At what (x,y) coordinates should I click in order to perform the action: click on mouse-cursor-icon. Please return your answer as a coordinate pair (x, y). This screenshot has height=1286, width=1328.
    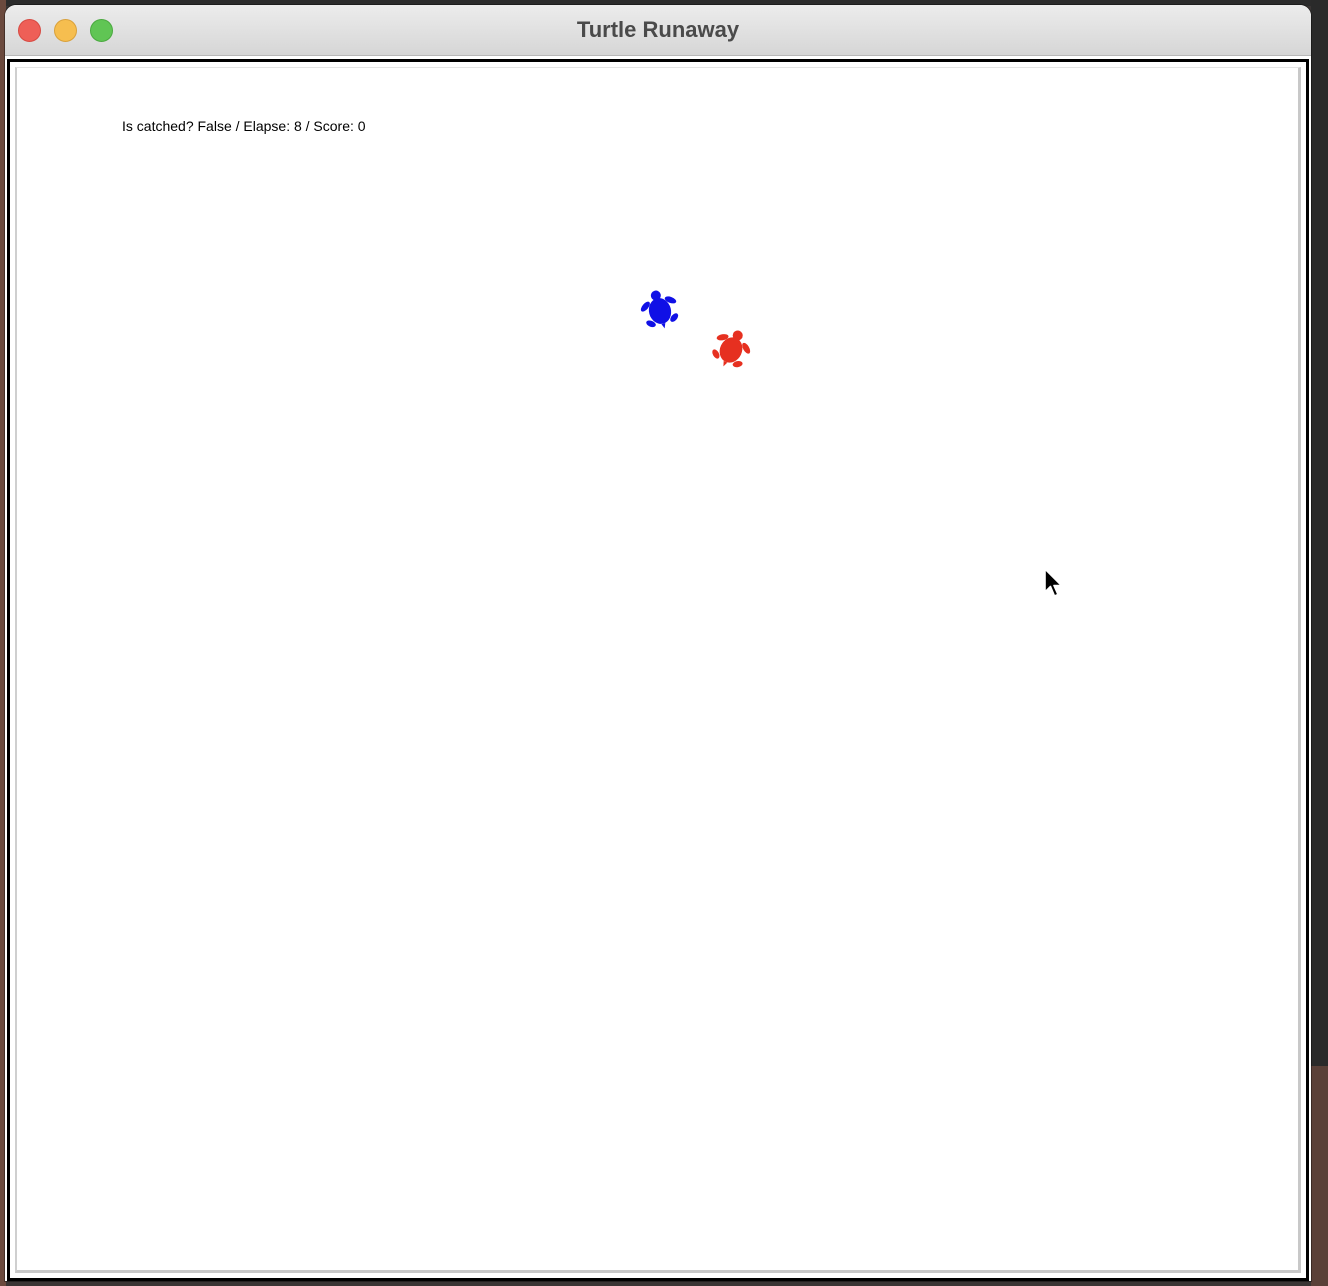
    Looking at the image, I should click on (1053, 582).